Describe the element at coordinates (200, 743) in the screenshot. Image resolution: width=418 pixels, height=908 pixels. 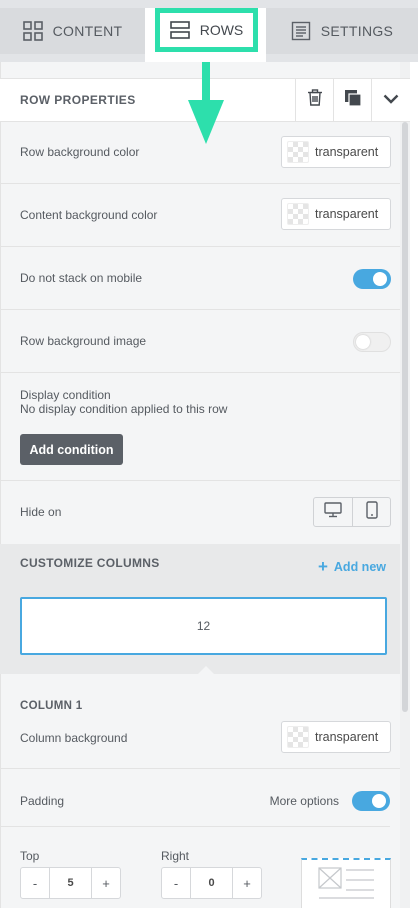
I see `column-background-row: Column background transparent` at that location.